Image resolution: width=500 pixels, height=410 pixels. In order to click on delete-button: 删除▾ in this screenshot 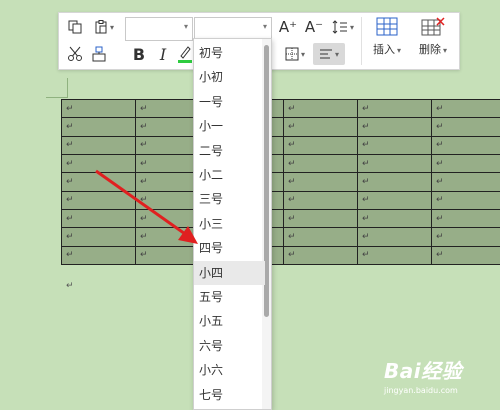, I will do `click(433, 41)`.